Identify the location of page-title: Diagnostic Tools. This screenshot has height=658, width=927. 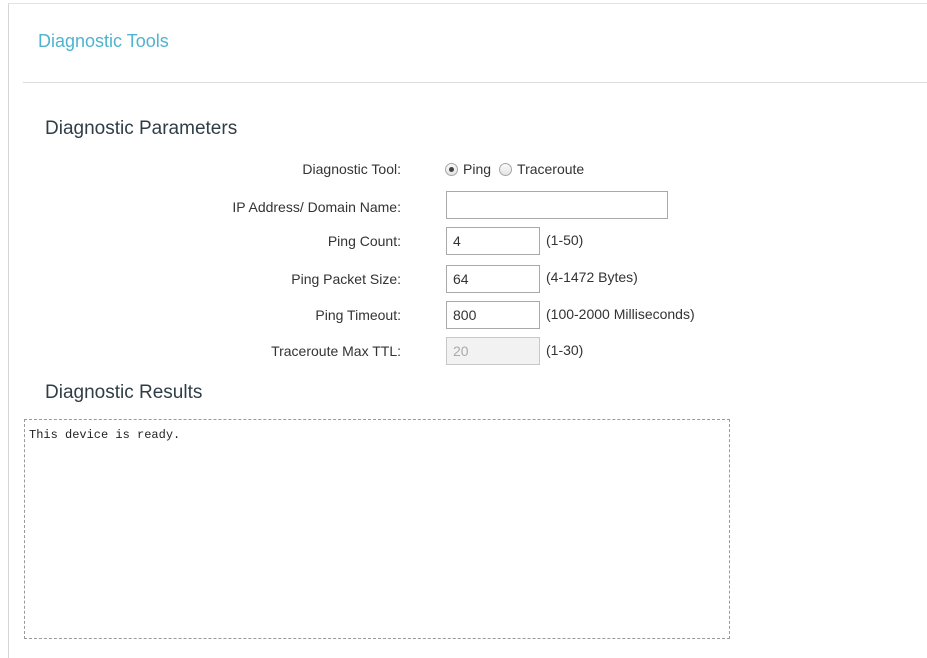
(103, 41).